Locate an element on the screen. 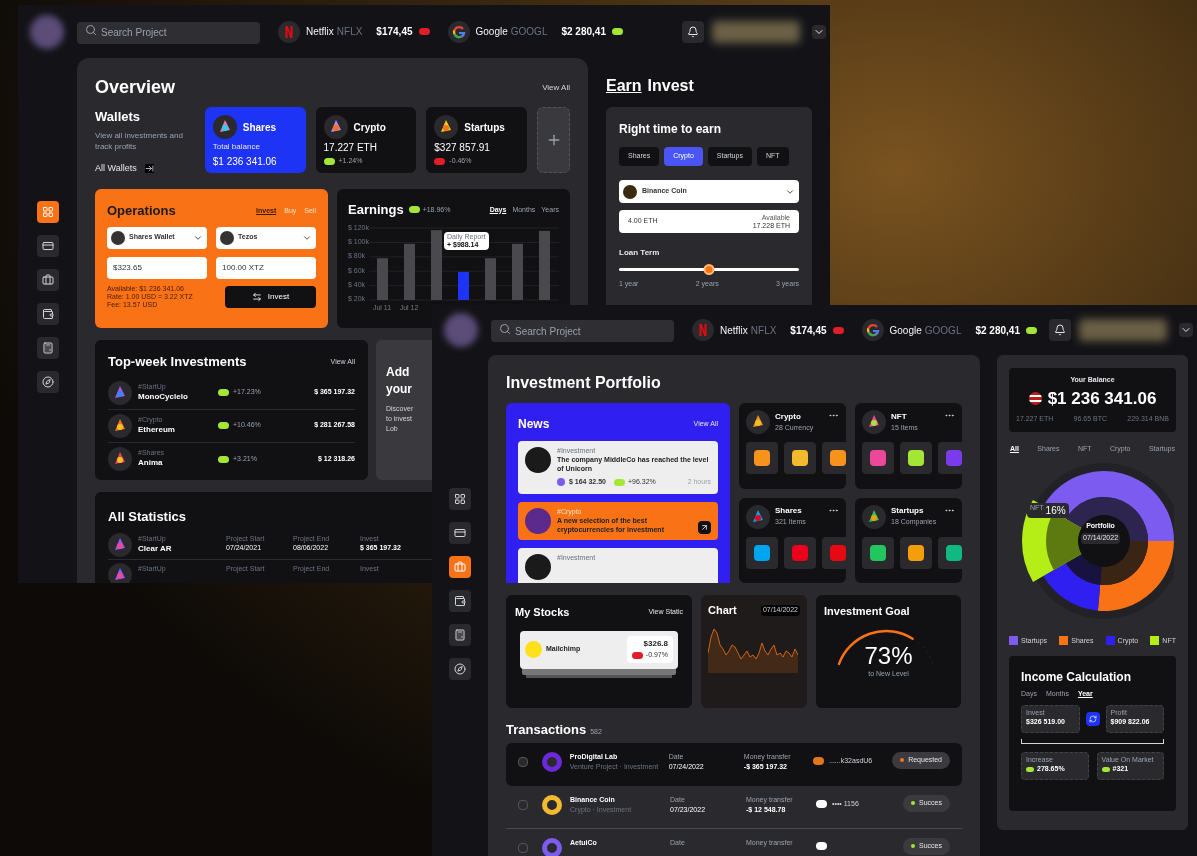 The width and height of the screenshot is (1197, 856). wallet-amount: 17.227 ETH is located at coordinates (350, 148).